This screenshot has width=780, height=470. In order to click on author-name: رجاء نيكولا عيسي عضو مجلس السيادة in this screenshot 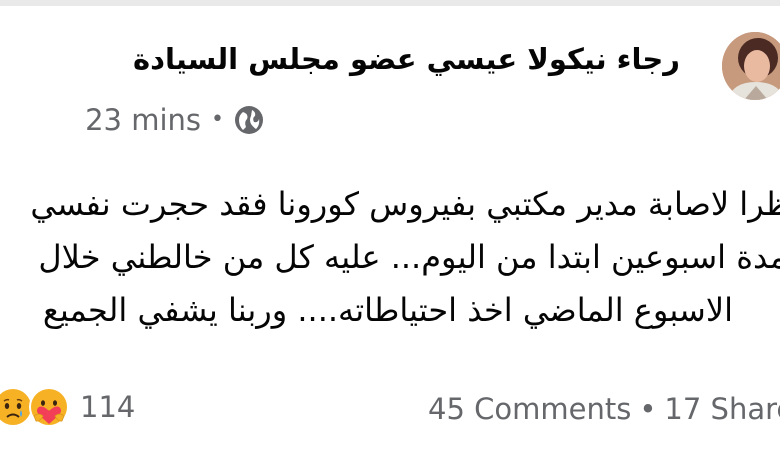, I will do `click(370, 59)`.